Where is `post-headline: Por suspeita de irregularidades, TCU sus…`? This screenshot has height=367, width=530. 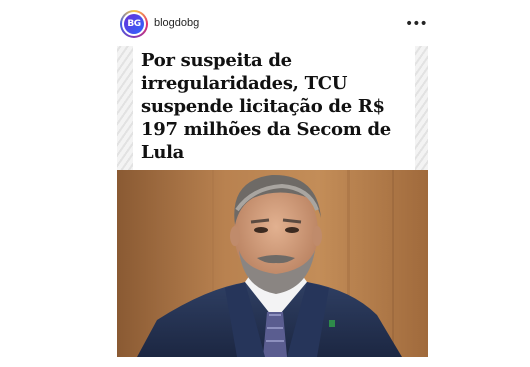
post-headline: Por suspeita de irregularidades, TCU sus… is located at coordinates (266, 106).